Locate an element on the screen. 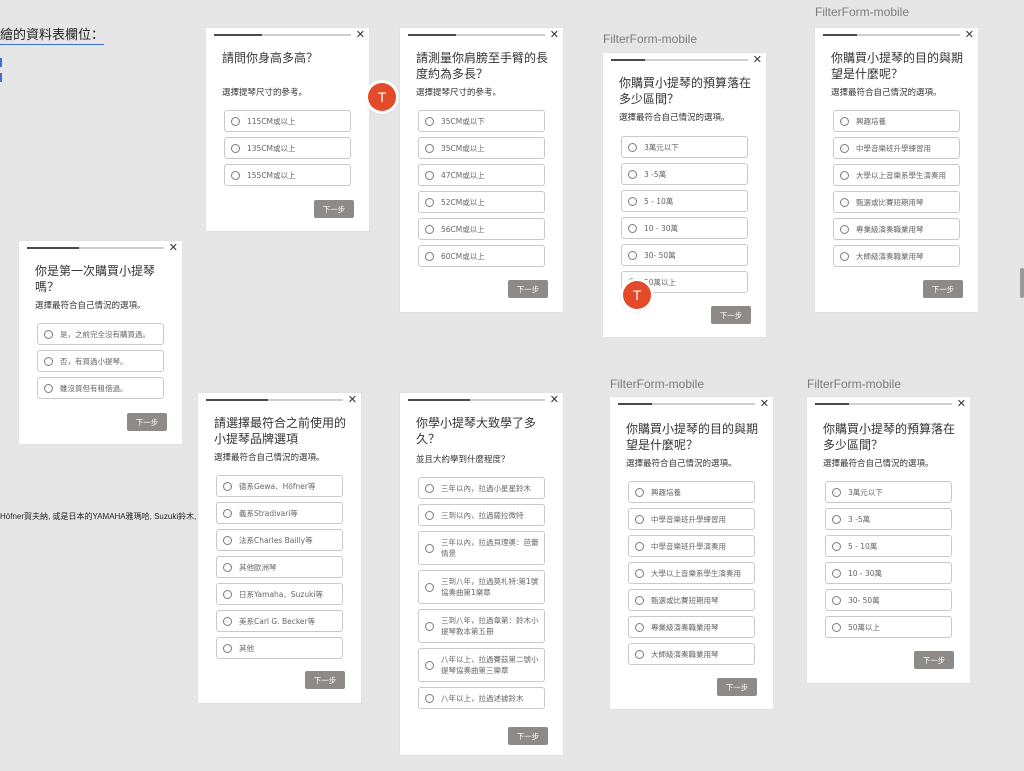 The image size is (1024, 771). option-3: 大學以上音樂系學生演奏用 is located at coordinates (896, 175).